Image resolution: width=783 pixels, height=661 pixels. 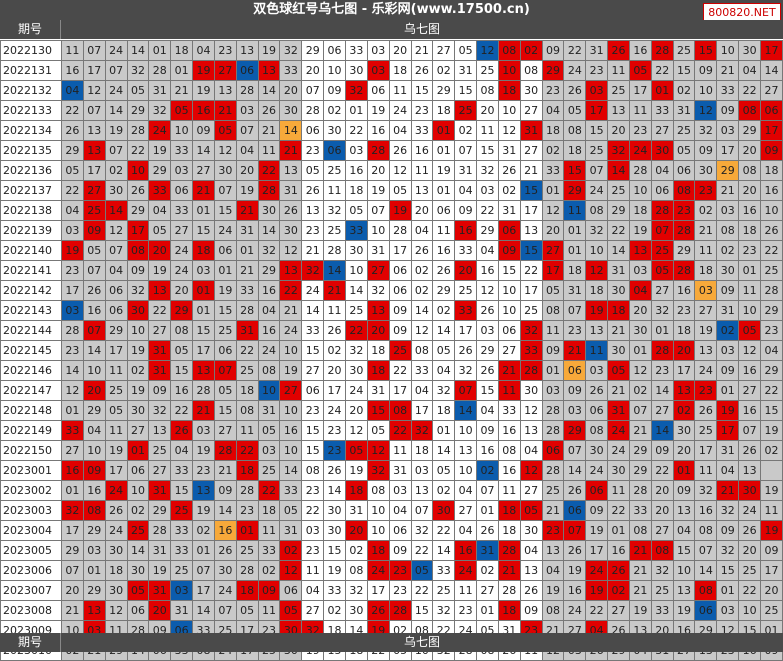 I want to click on number-cell: 07, so click(x=466, y=390).